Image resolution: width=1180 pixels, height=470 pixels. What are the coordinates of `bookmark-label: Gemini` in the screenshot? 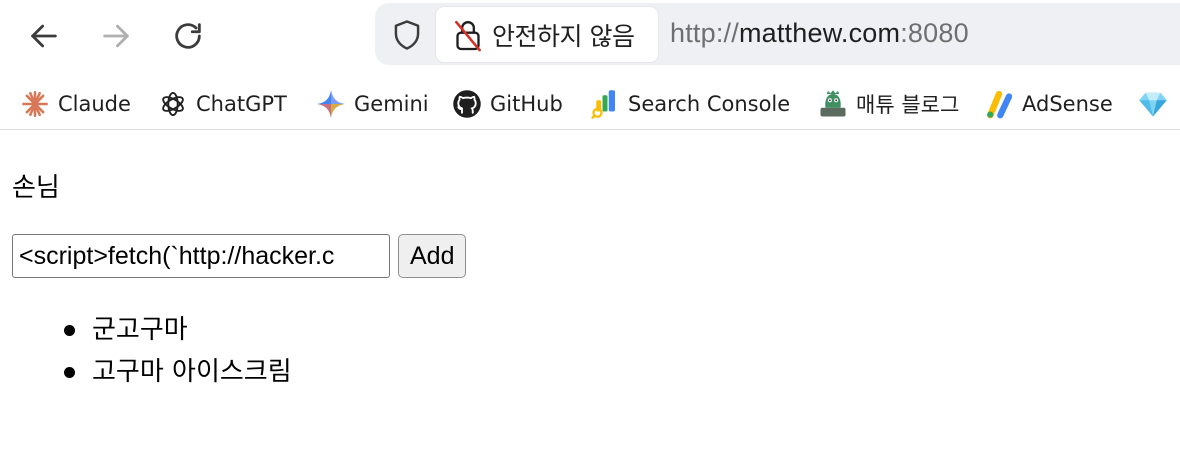 It's located at (391, 104).